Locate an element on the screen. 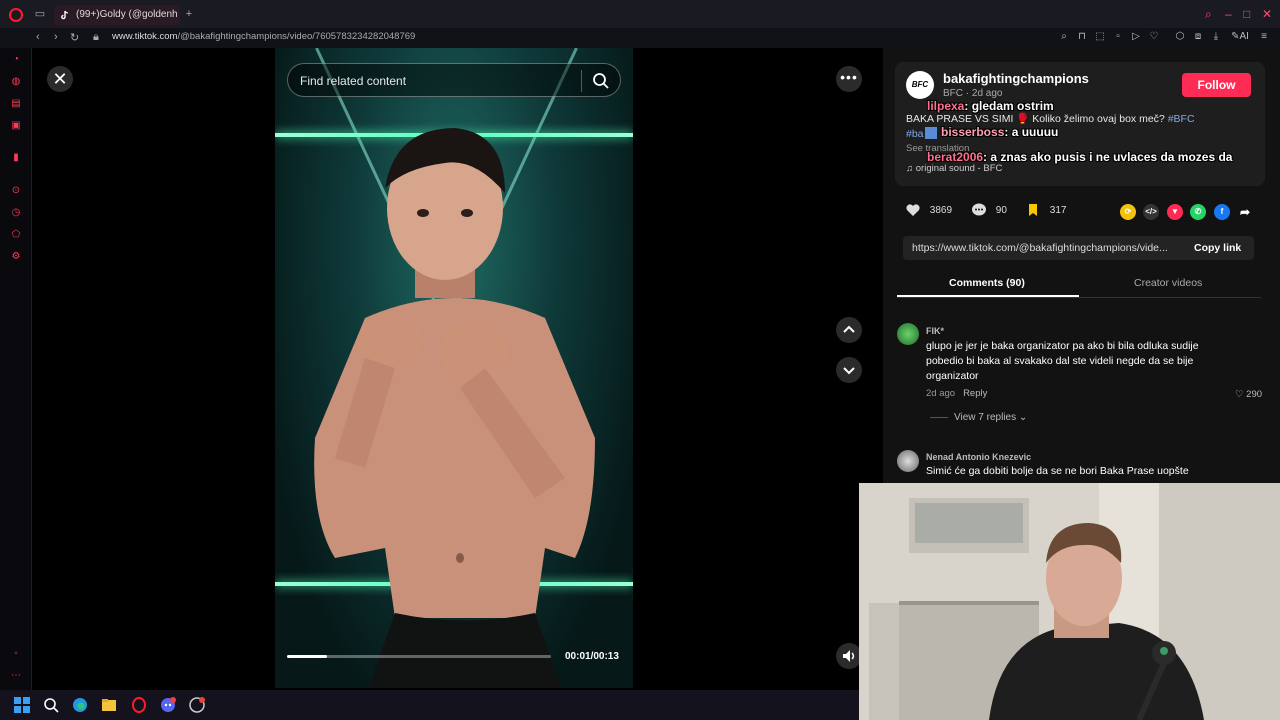  previous-video-button is located at coordinates (849, 330).